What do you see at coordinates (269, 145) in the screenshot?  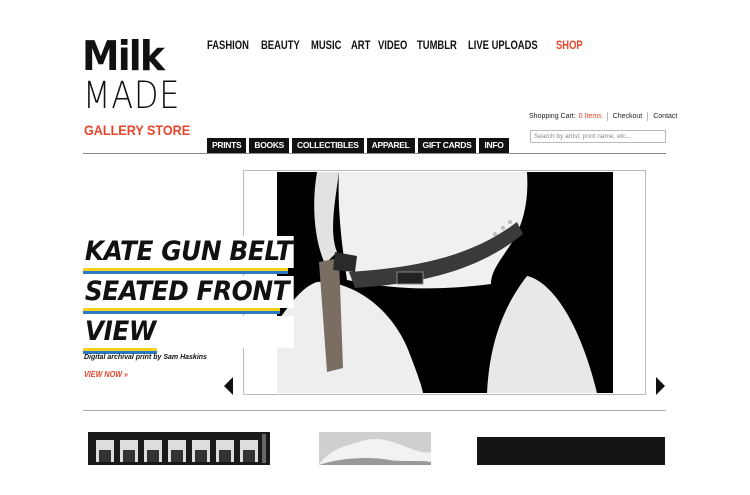 I see `tab-books: BOOKS` at bounding box center [269, 145].